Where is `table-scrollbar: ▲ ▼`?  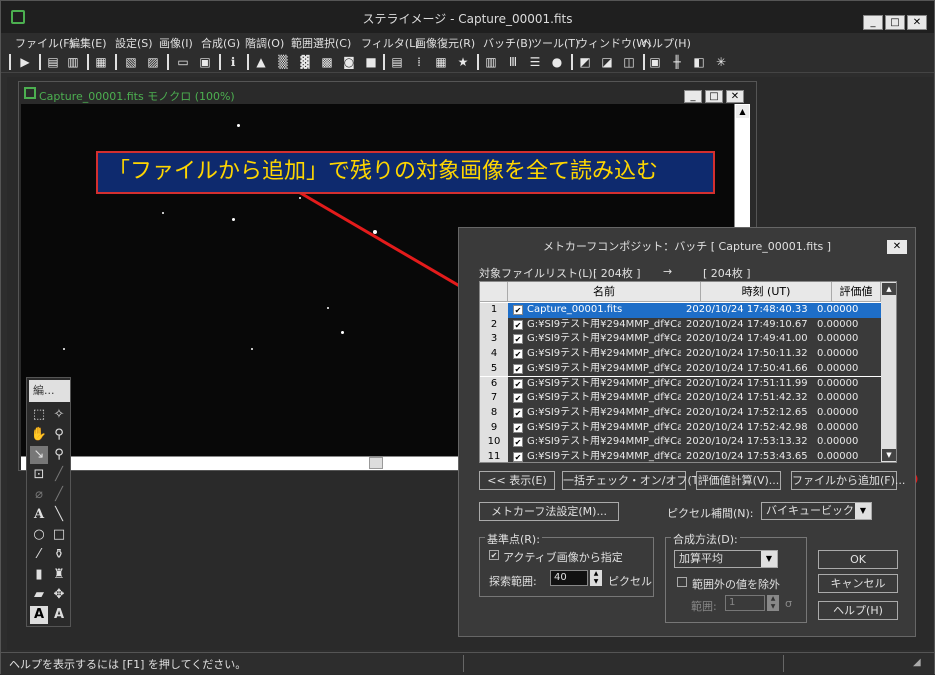
table-scrollbar: ▲ ▼ is located at coordinates (888, 372).